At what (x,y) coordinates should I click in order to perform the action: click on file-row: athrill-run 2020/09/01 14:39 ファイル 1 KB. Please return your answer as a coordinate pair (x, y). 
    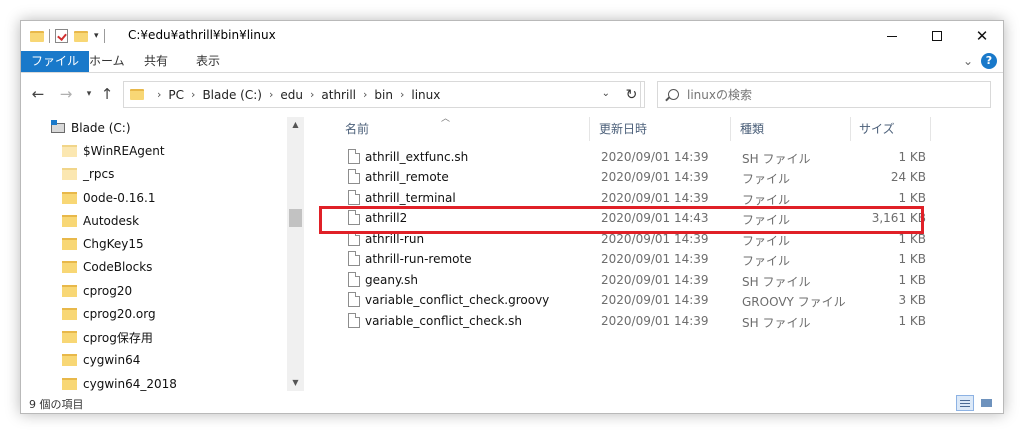
    Looking at the image, I should click on (633, 239).